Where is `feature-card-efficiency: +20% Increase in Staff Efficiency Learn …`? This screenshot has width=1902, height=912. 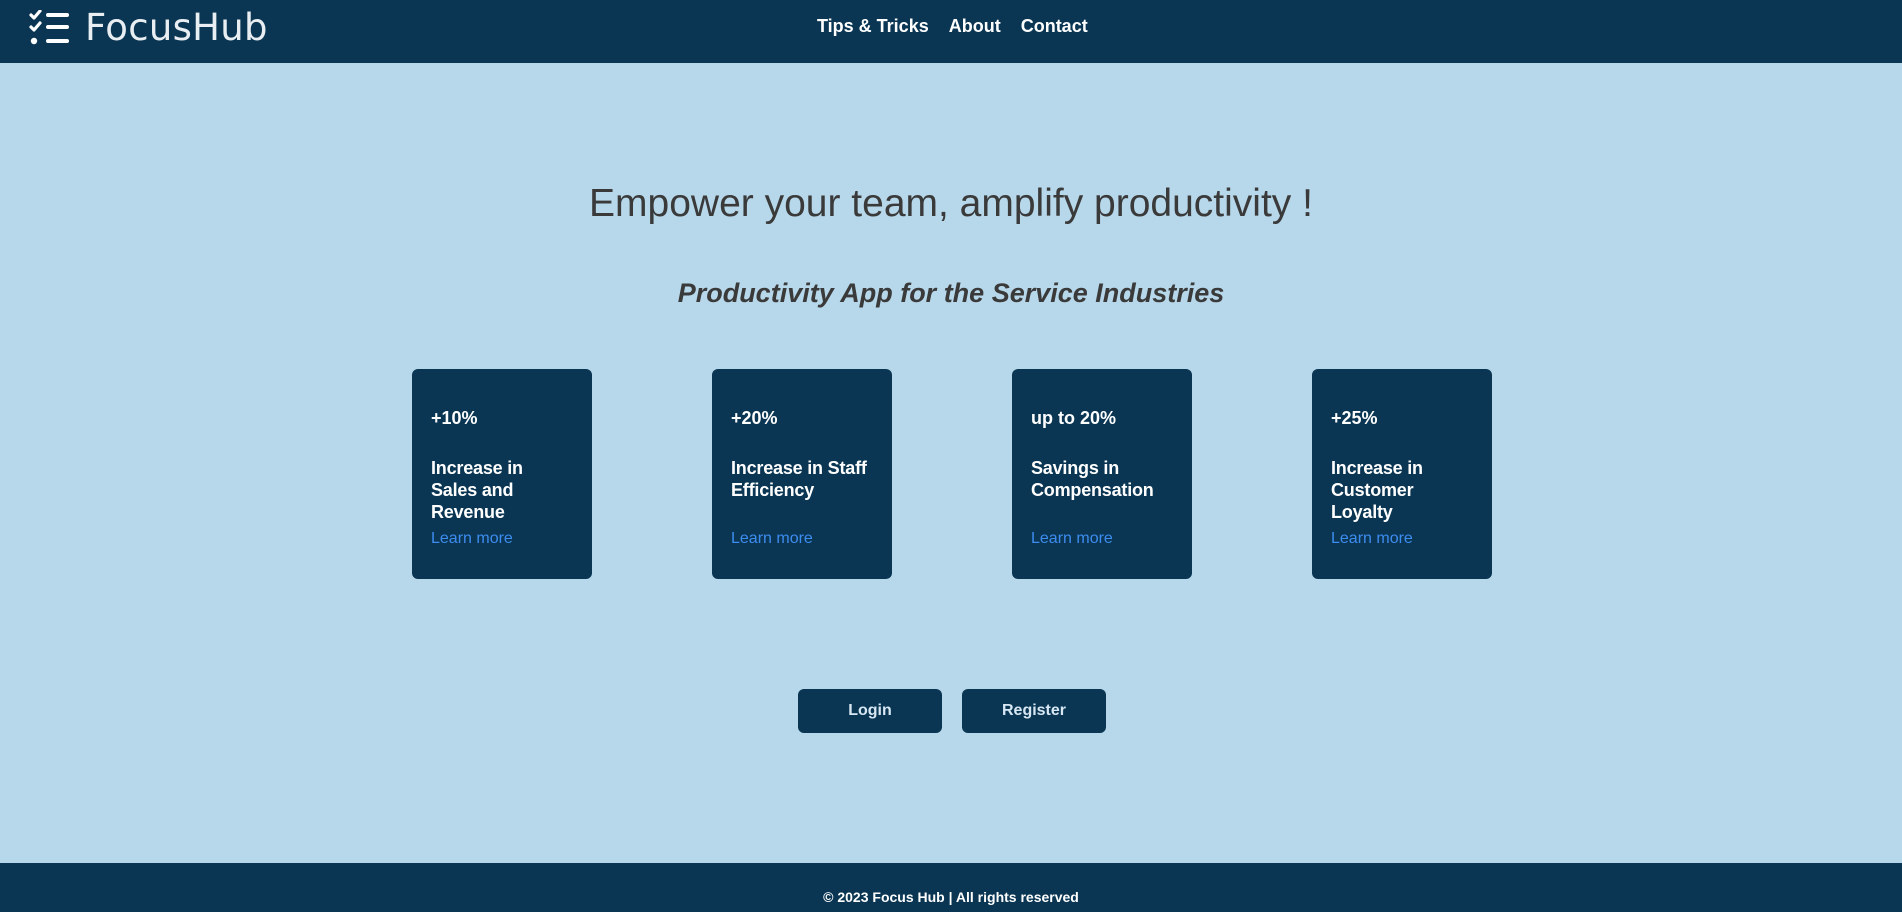
feature-card-efficiency: +20% Increase in Staff Efficiency Learn … is located at coordinates (802, 474).